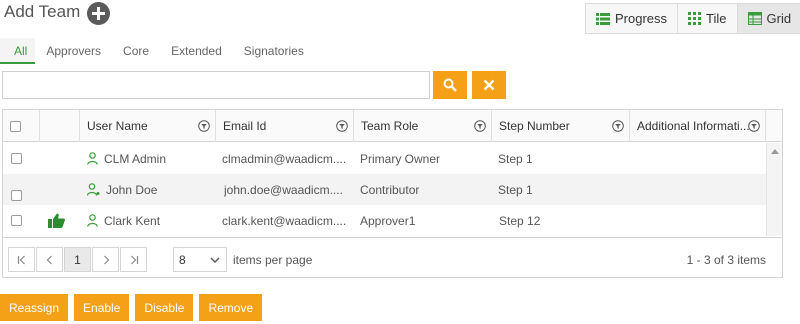  Describe the element at coordinates (18, 51) in the screenshot. I see `tab-all: All` at that location.